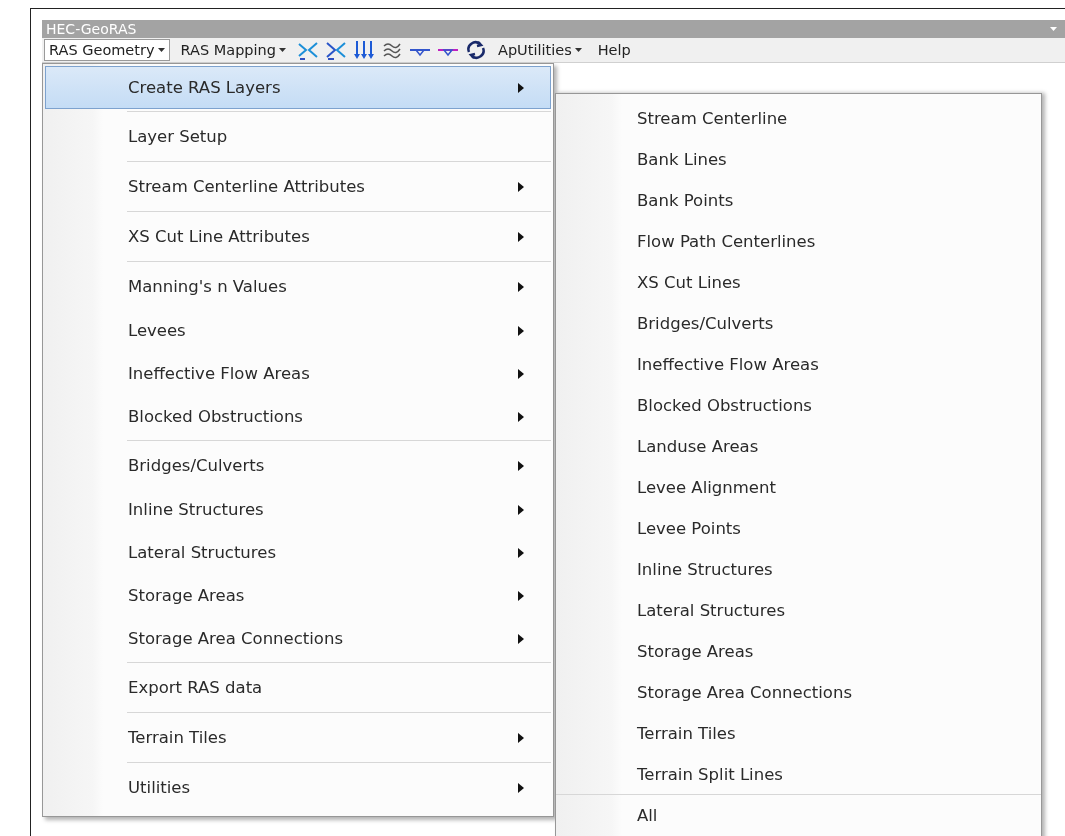 This screenshot has width=1065, height=836. I want to click on menu-item: Stream Centerline Attributes, so click(298, 186).